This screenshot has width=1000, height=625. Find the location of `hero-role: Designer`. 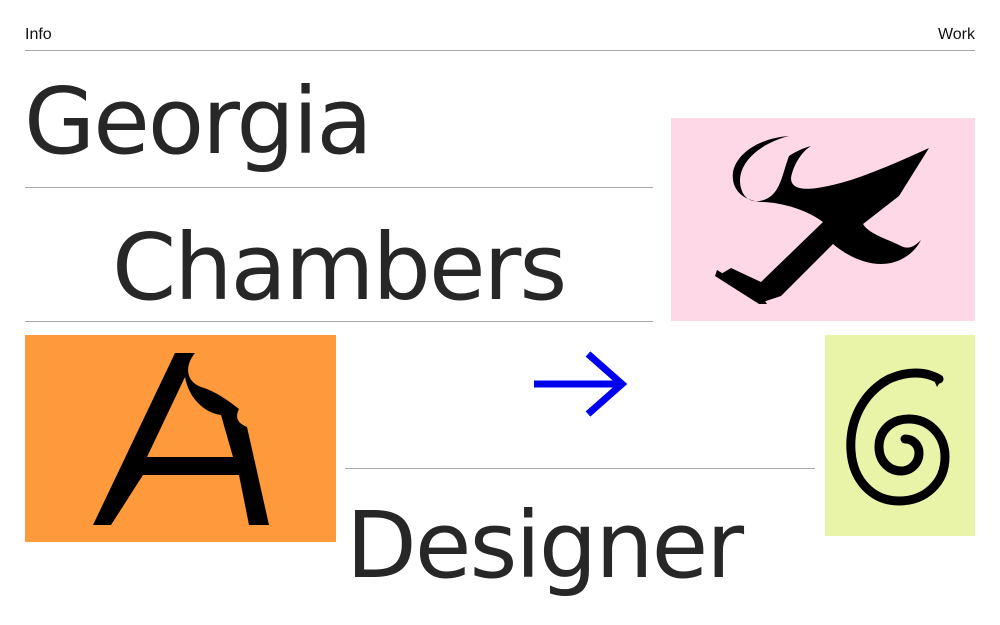

hero-role: Designer is located at coordinates (545, 545).